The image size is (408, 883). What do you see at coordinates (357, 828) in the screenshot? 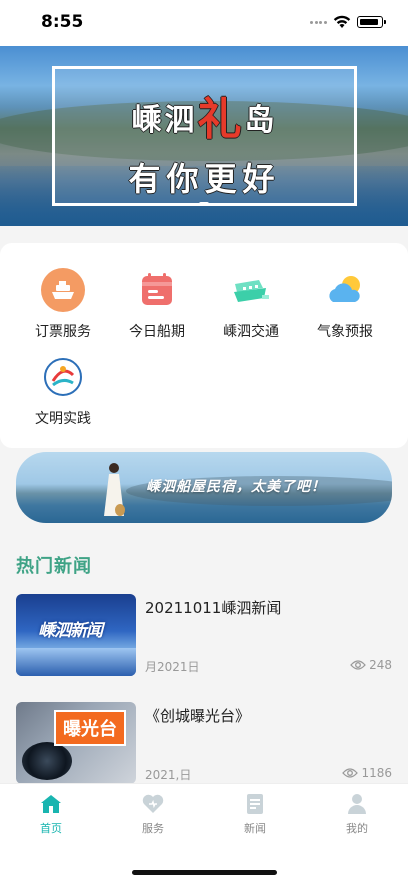
I see `tab-profile-label: 我的` at bounding box center [357, 828].